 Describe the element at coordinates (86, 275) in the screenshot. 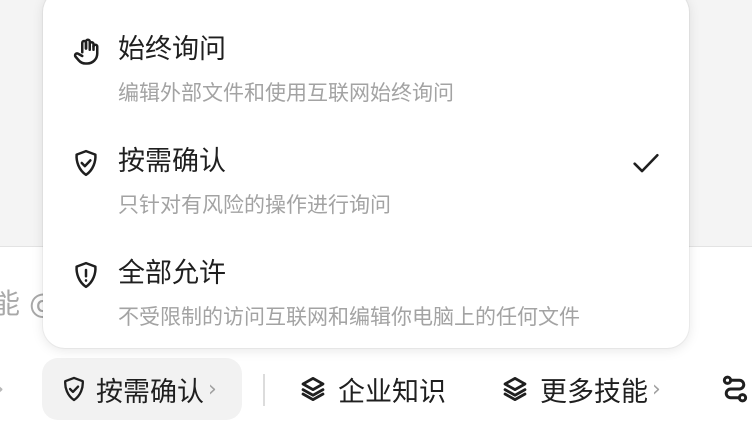

I see `shield-alert-icon` at that location.